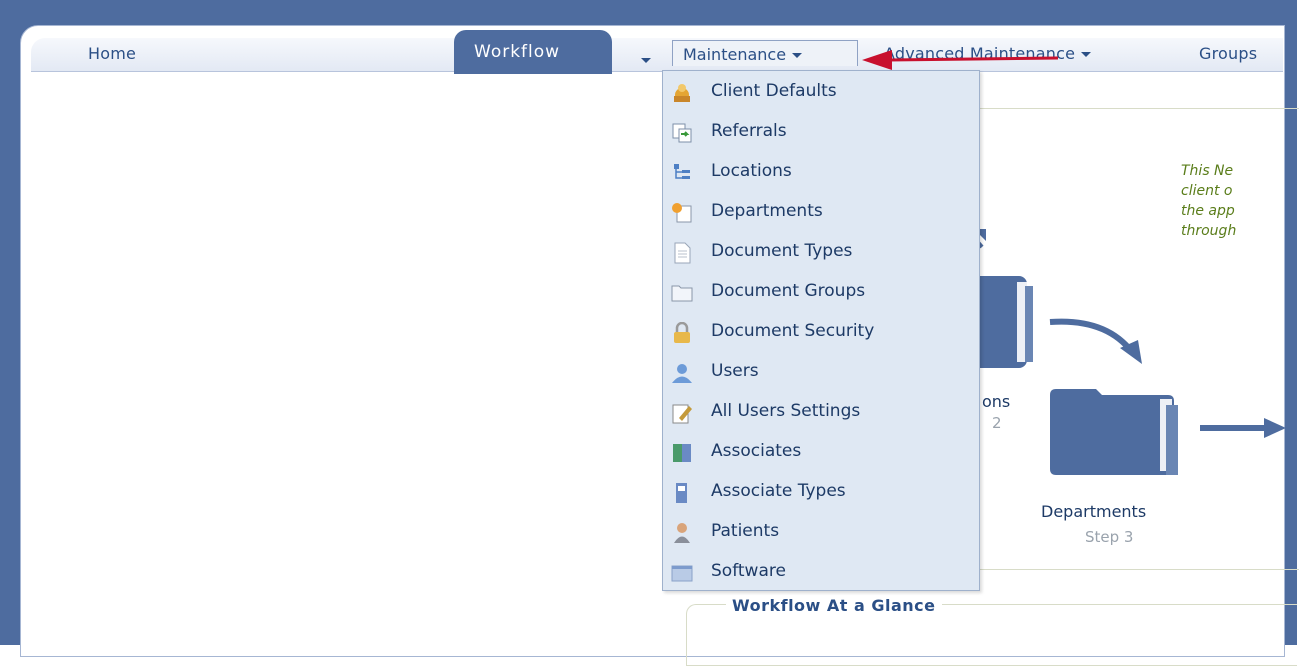  Describe the element at coordinates (821, 174) in the screenshot. I see `menu-item-locations: Locations` at that location.